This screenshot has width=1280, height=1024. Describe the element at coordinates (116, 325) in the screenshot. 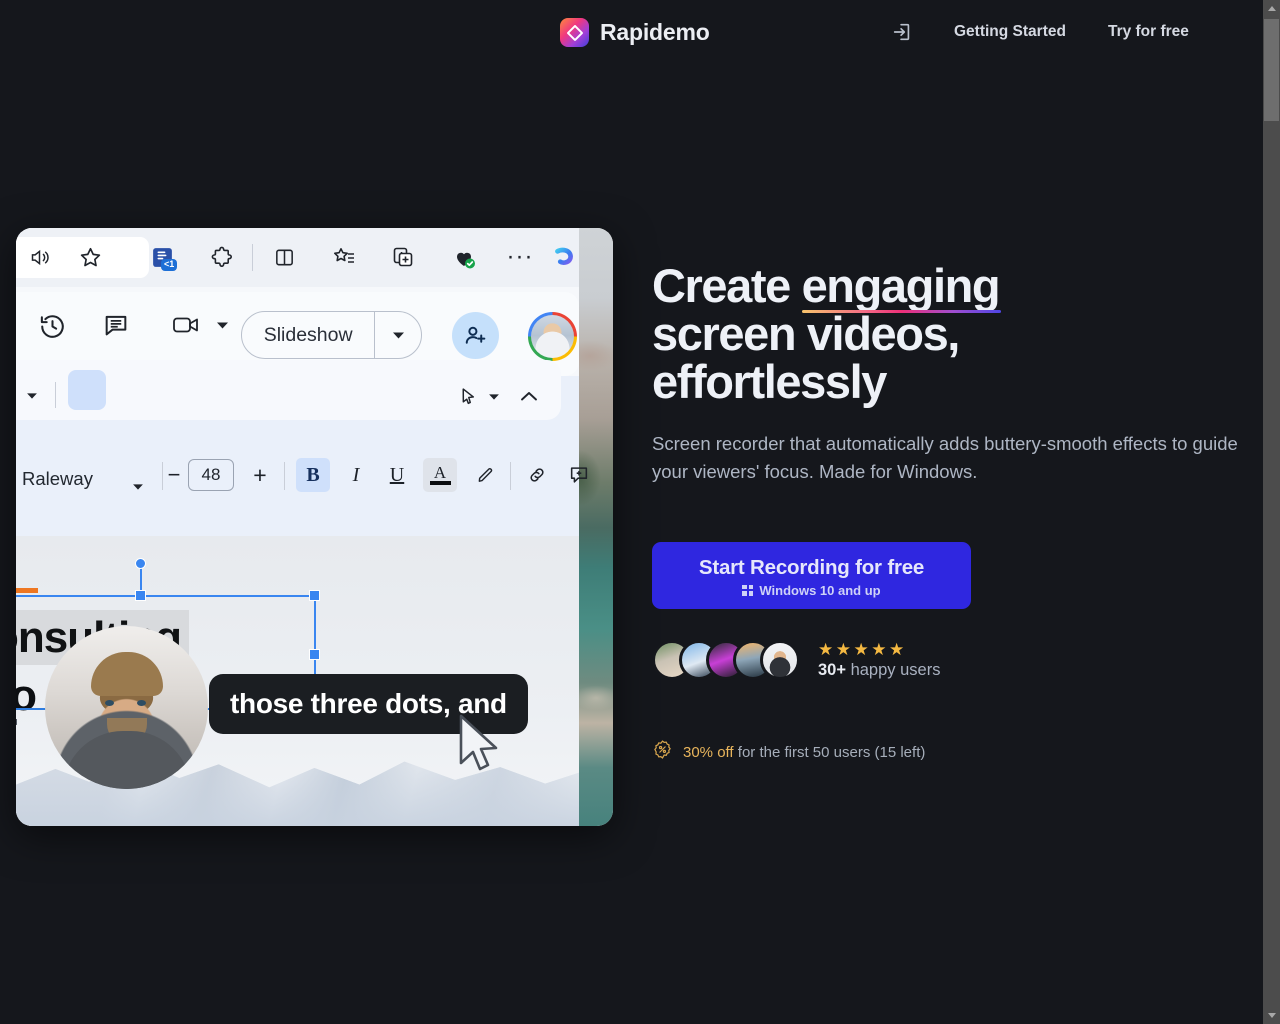

I see `comment-icon` at that location.